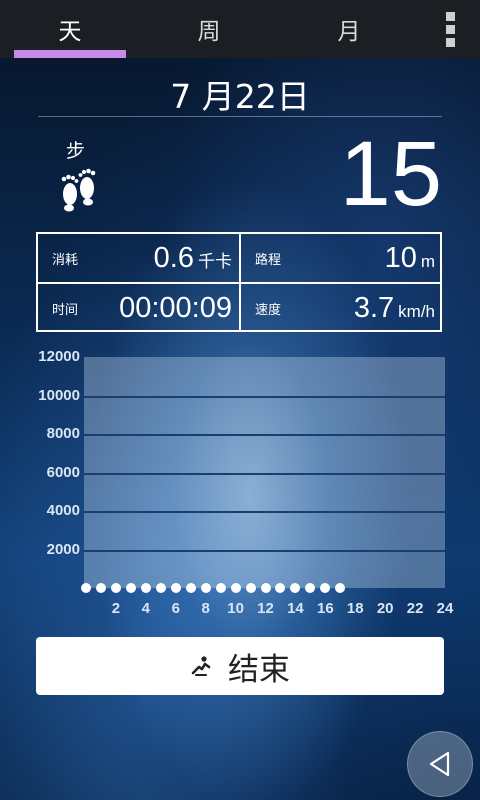 This screenshot has width=480, height=800. I want to click on runner-icon, so click(201, 666).